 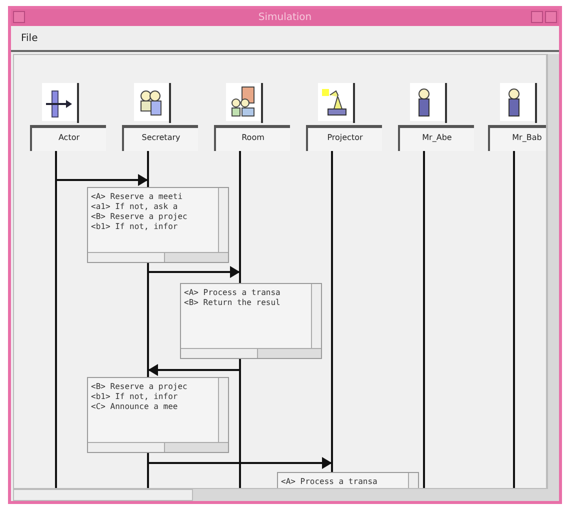 What do you see at coordinates (245, 103) in the screenshot?
I see `room-icon` at bounding box center [245, 103].